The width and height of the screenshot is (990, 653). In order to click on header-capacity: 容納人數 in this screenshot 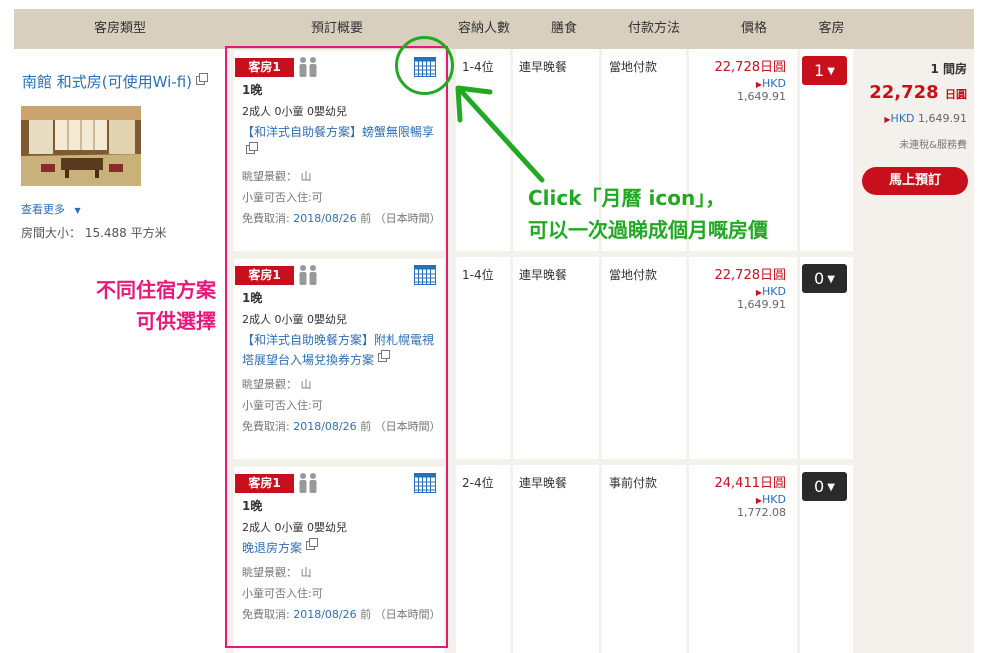, I will do `click(483, 28)`.